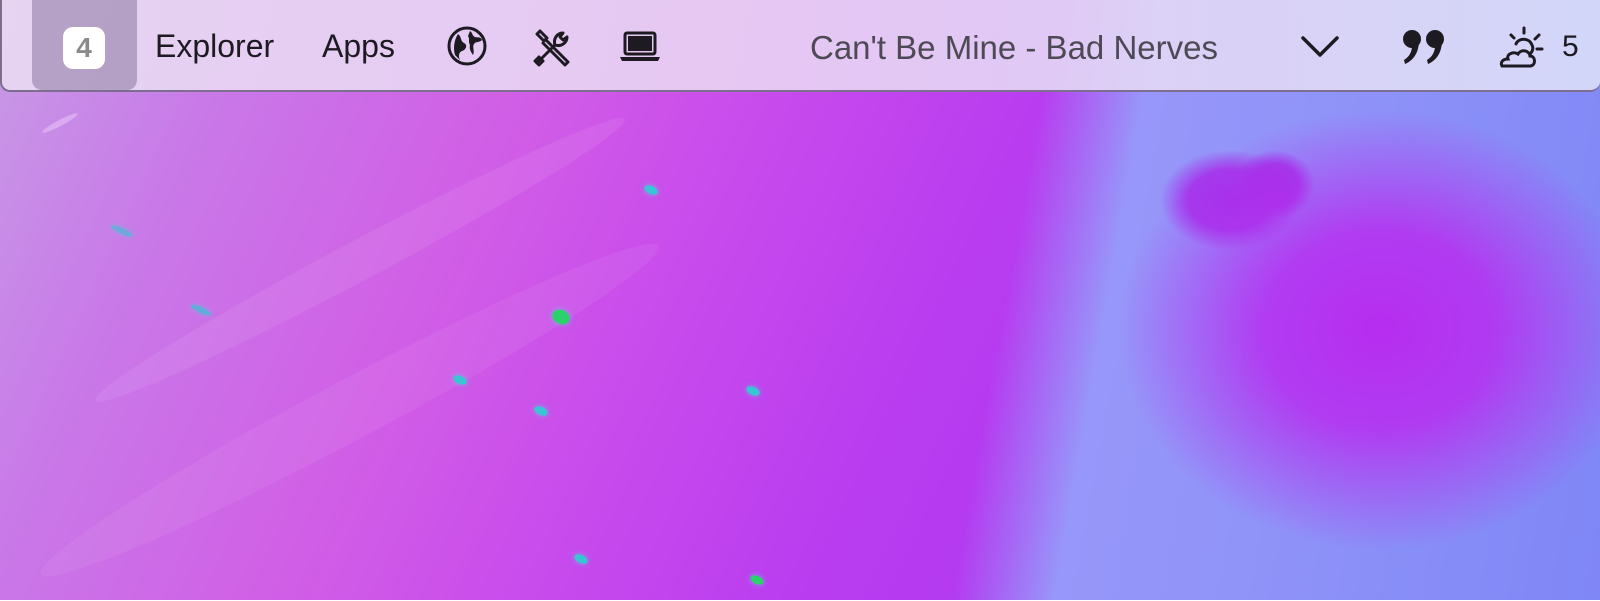  I want to click on tools-icon, so click(553, 47).